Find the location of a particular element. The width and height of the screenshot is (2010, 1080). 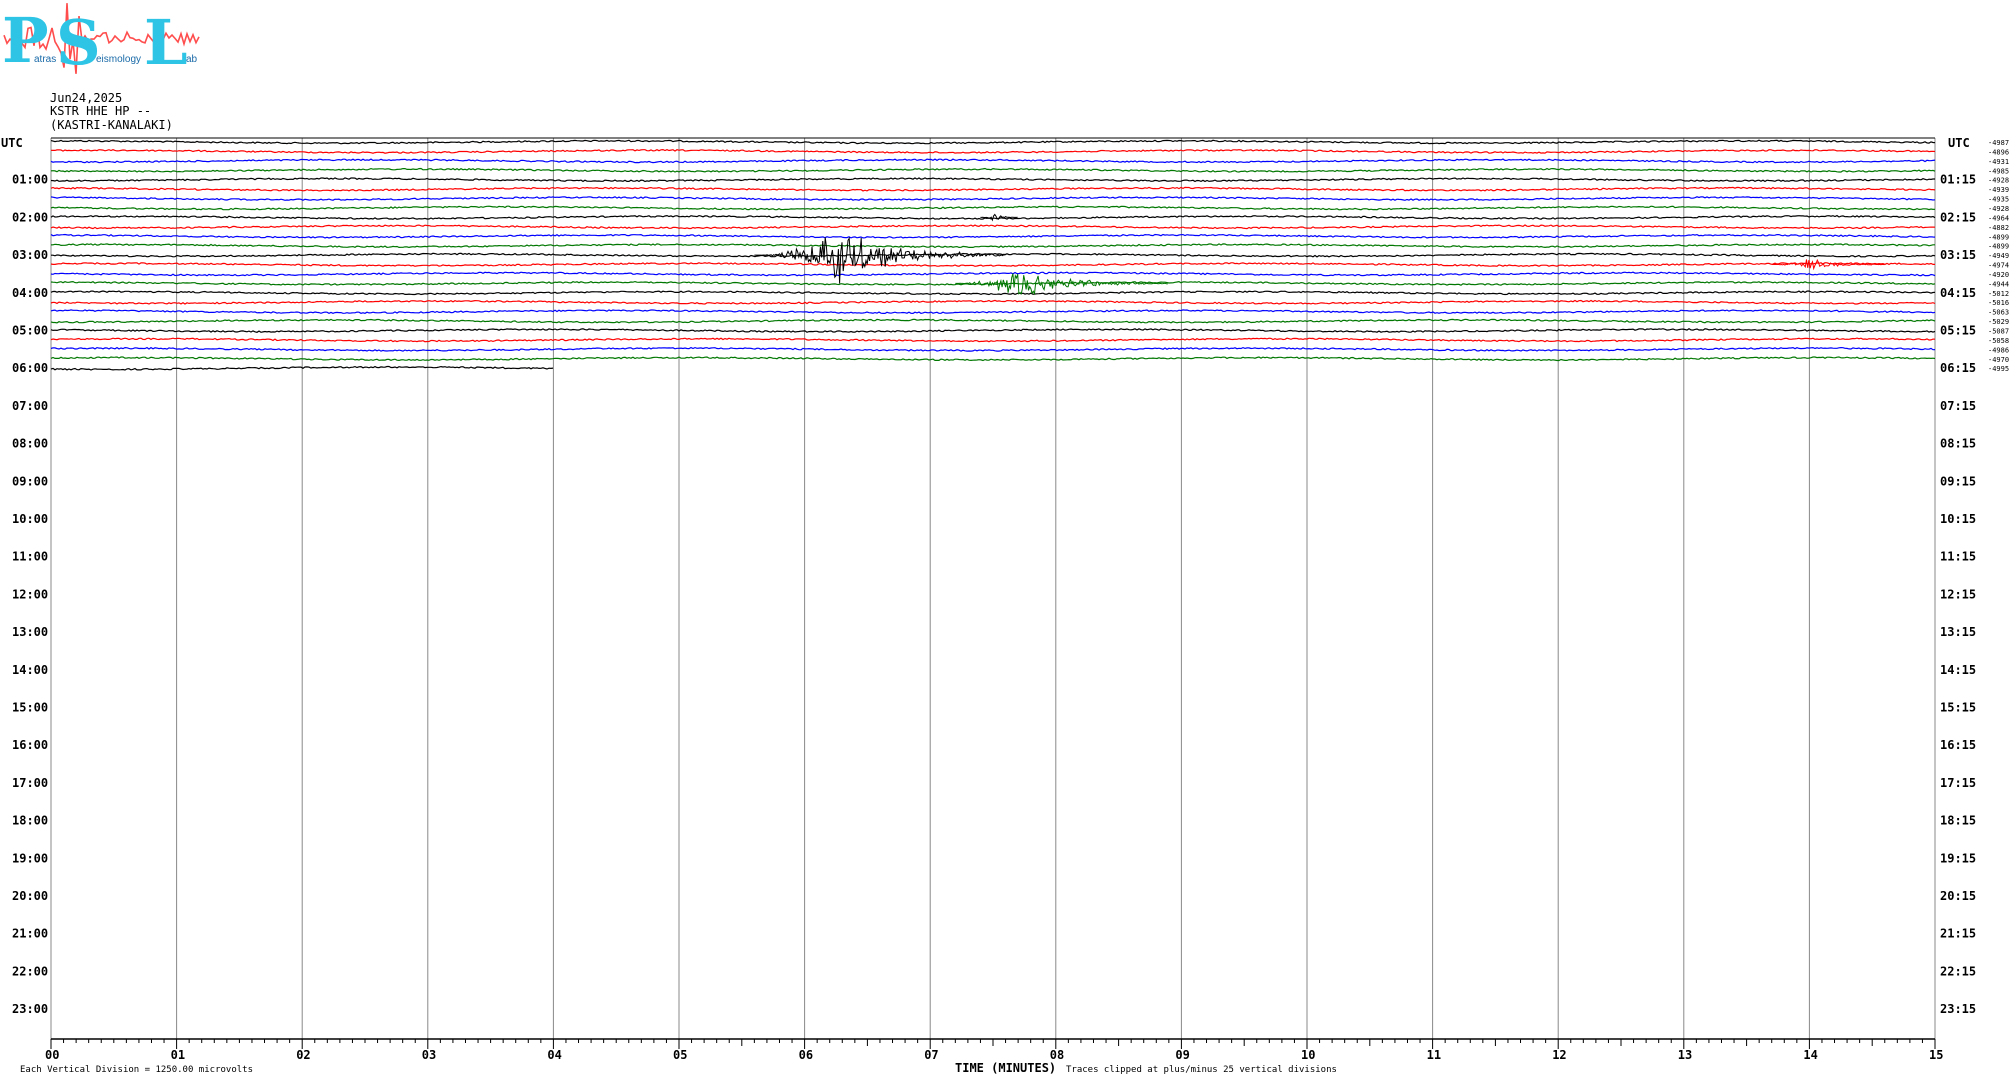

right-hour-label-14: 14:15 is located at coordinates (1958, 670).